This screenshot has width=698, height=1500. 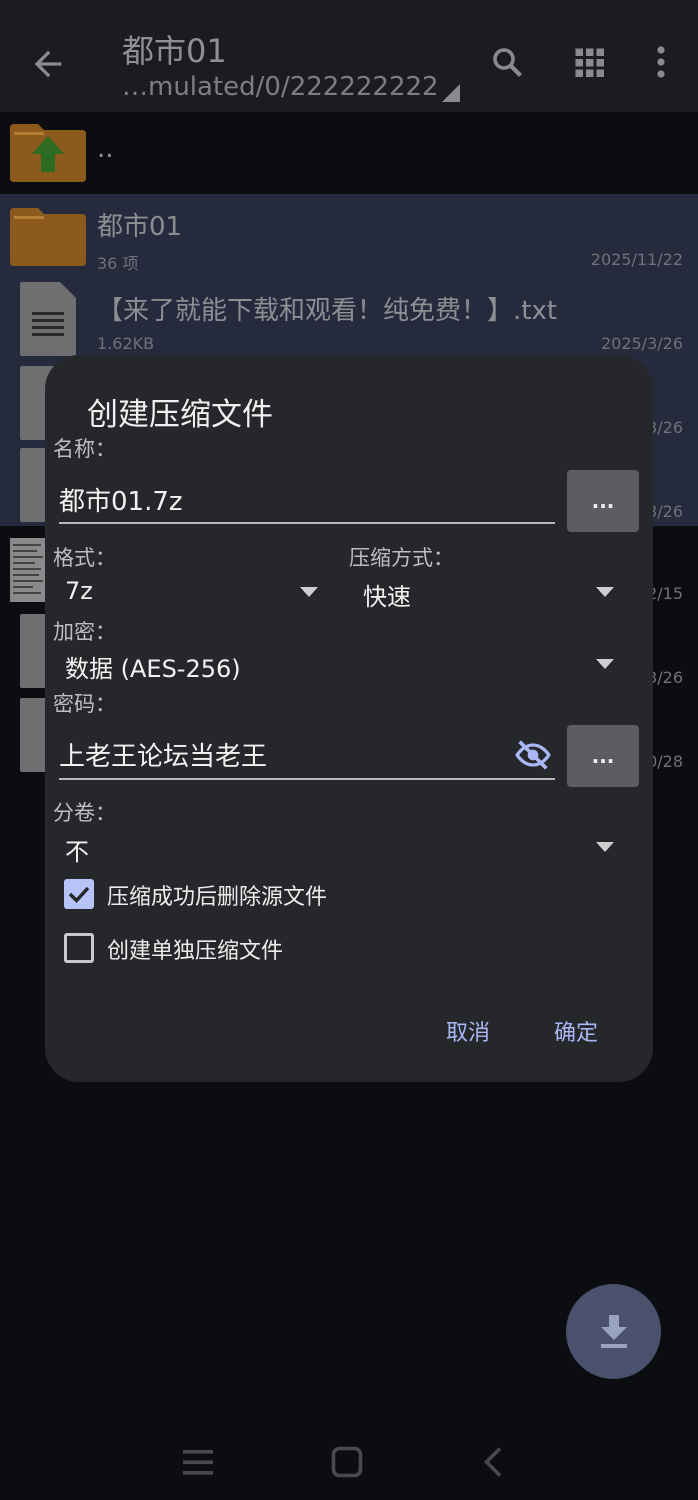 What do you see at coordinates (84, 632) in the screenshot?
I see `encryption-label: 加密：` at bounding box center [84, 632].